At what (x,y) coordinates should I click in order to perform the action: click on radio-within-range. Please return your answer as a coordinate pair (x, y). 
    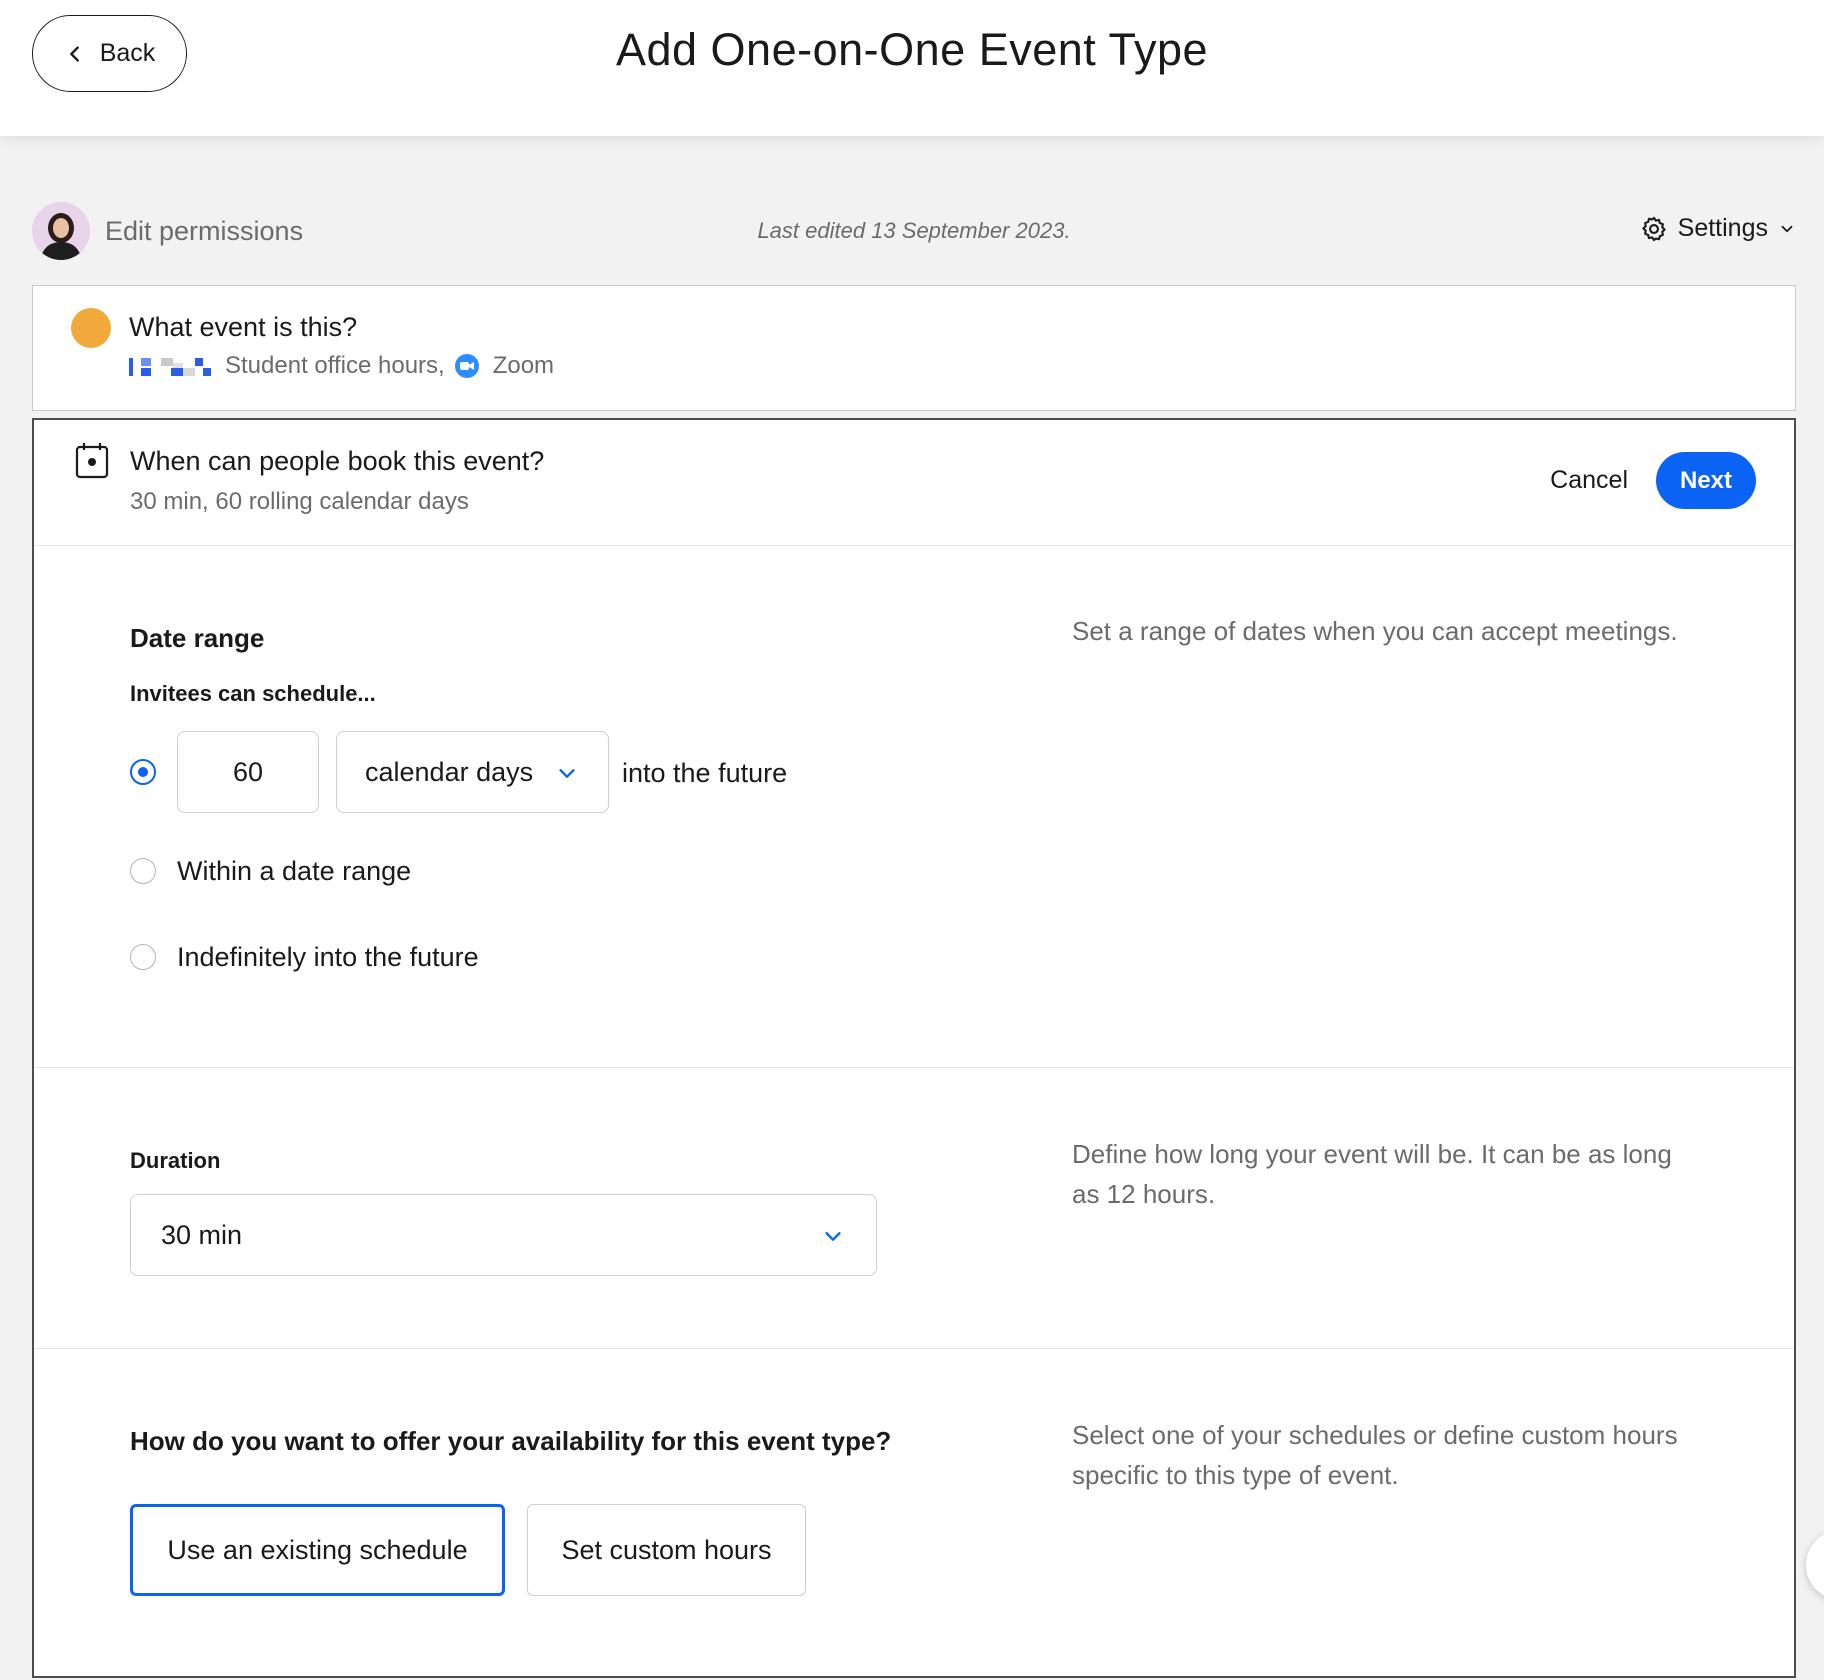
    Looking at the image, I should click on (143, 871).